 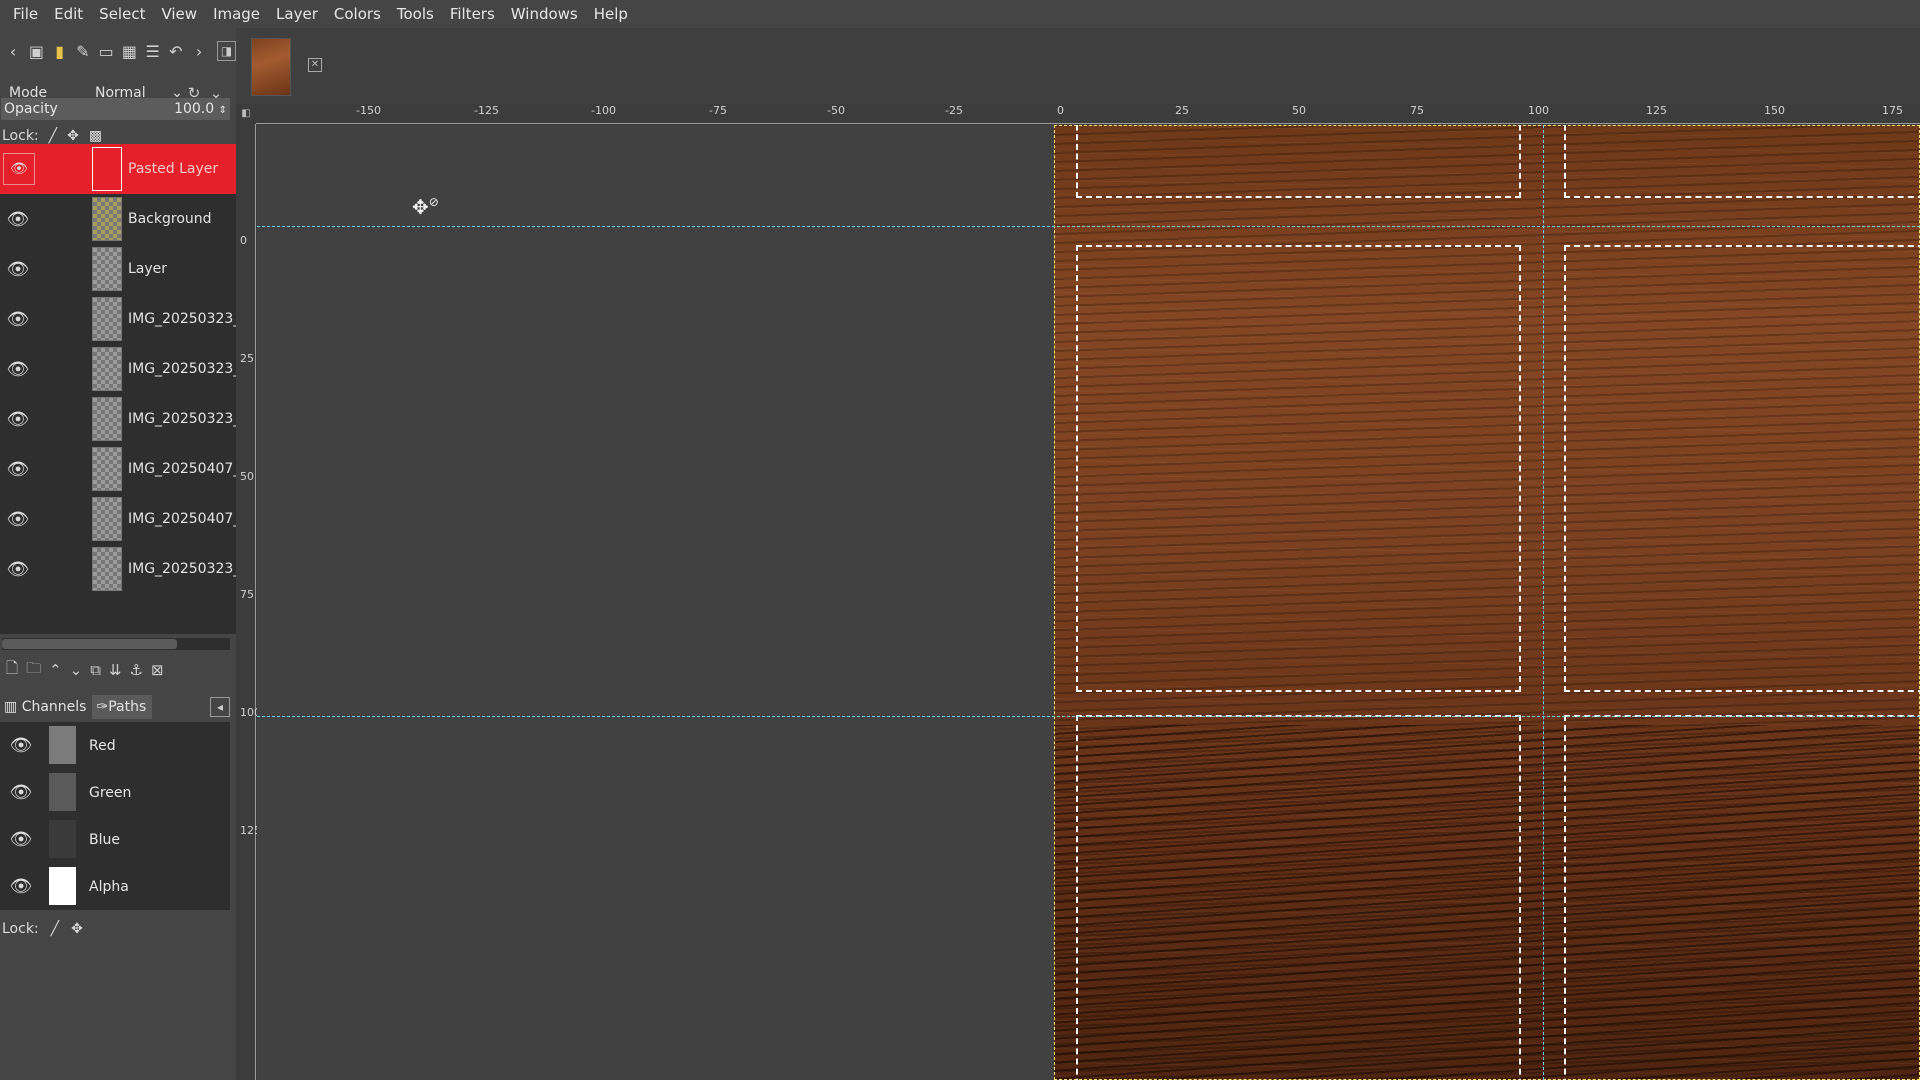 I want to click on vertical-ruler: 0 25 50 75 100 125, so click(x=248, y=602).